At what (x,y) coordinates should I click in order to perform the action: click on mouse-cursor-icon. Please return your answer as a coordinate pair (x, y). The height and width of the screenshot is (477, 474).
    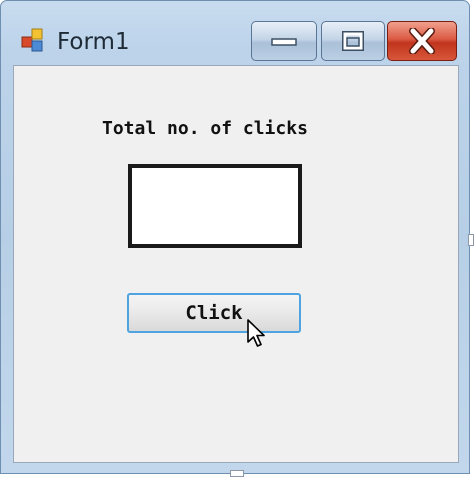
    Looking at the image, I should click on (256, 333).